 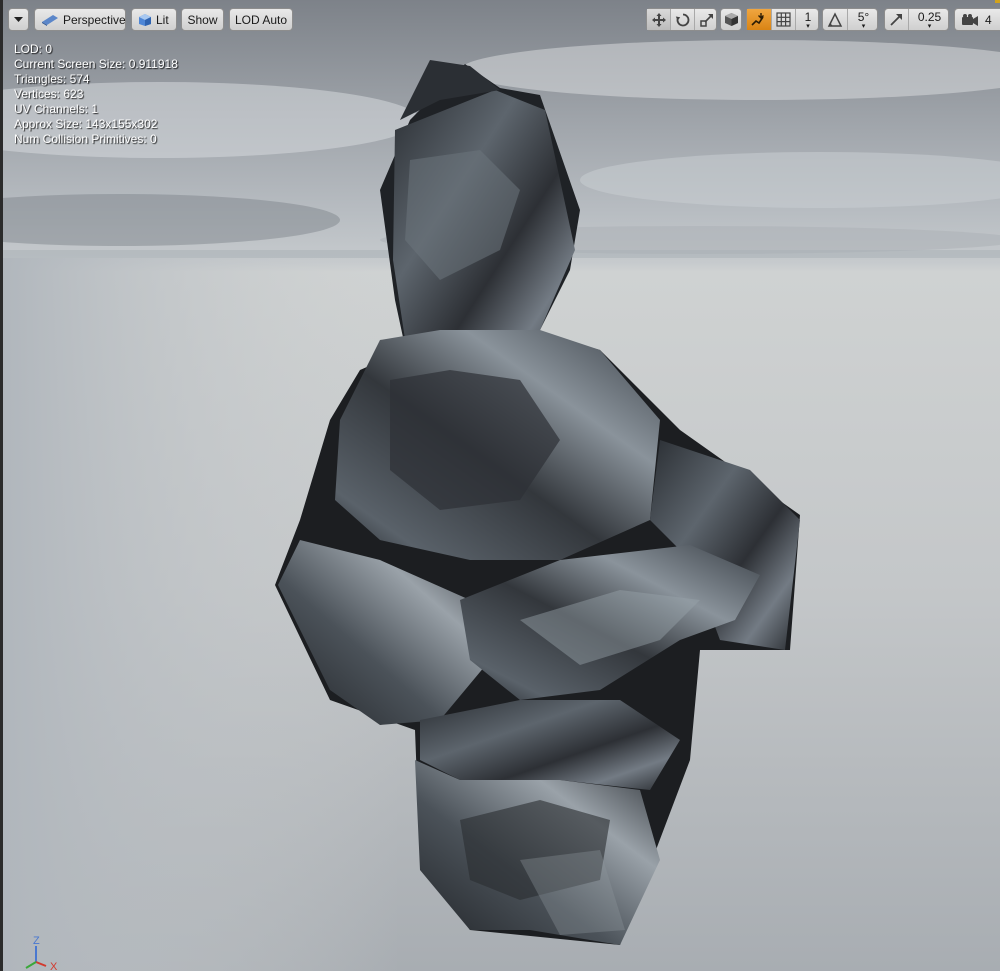 I want to click on scale-snap-tools: 0.25 ▾, so click(x=916, y=19).